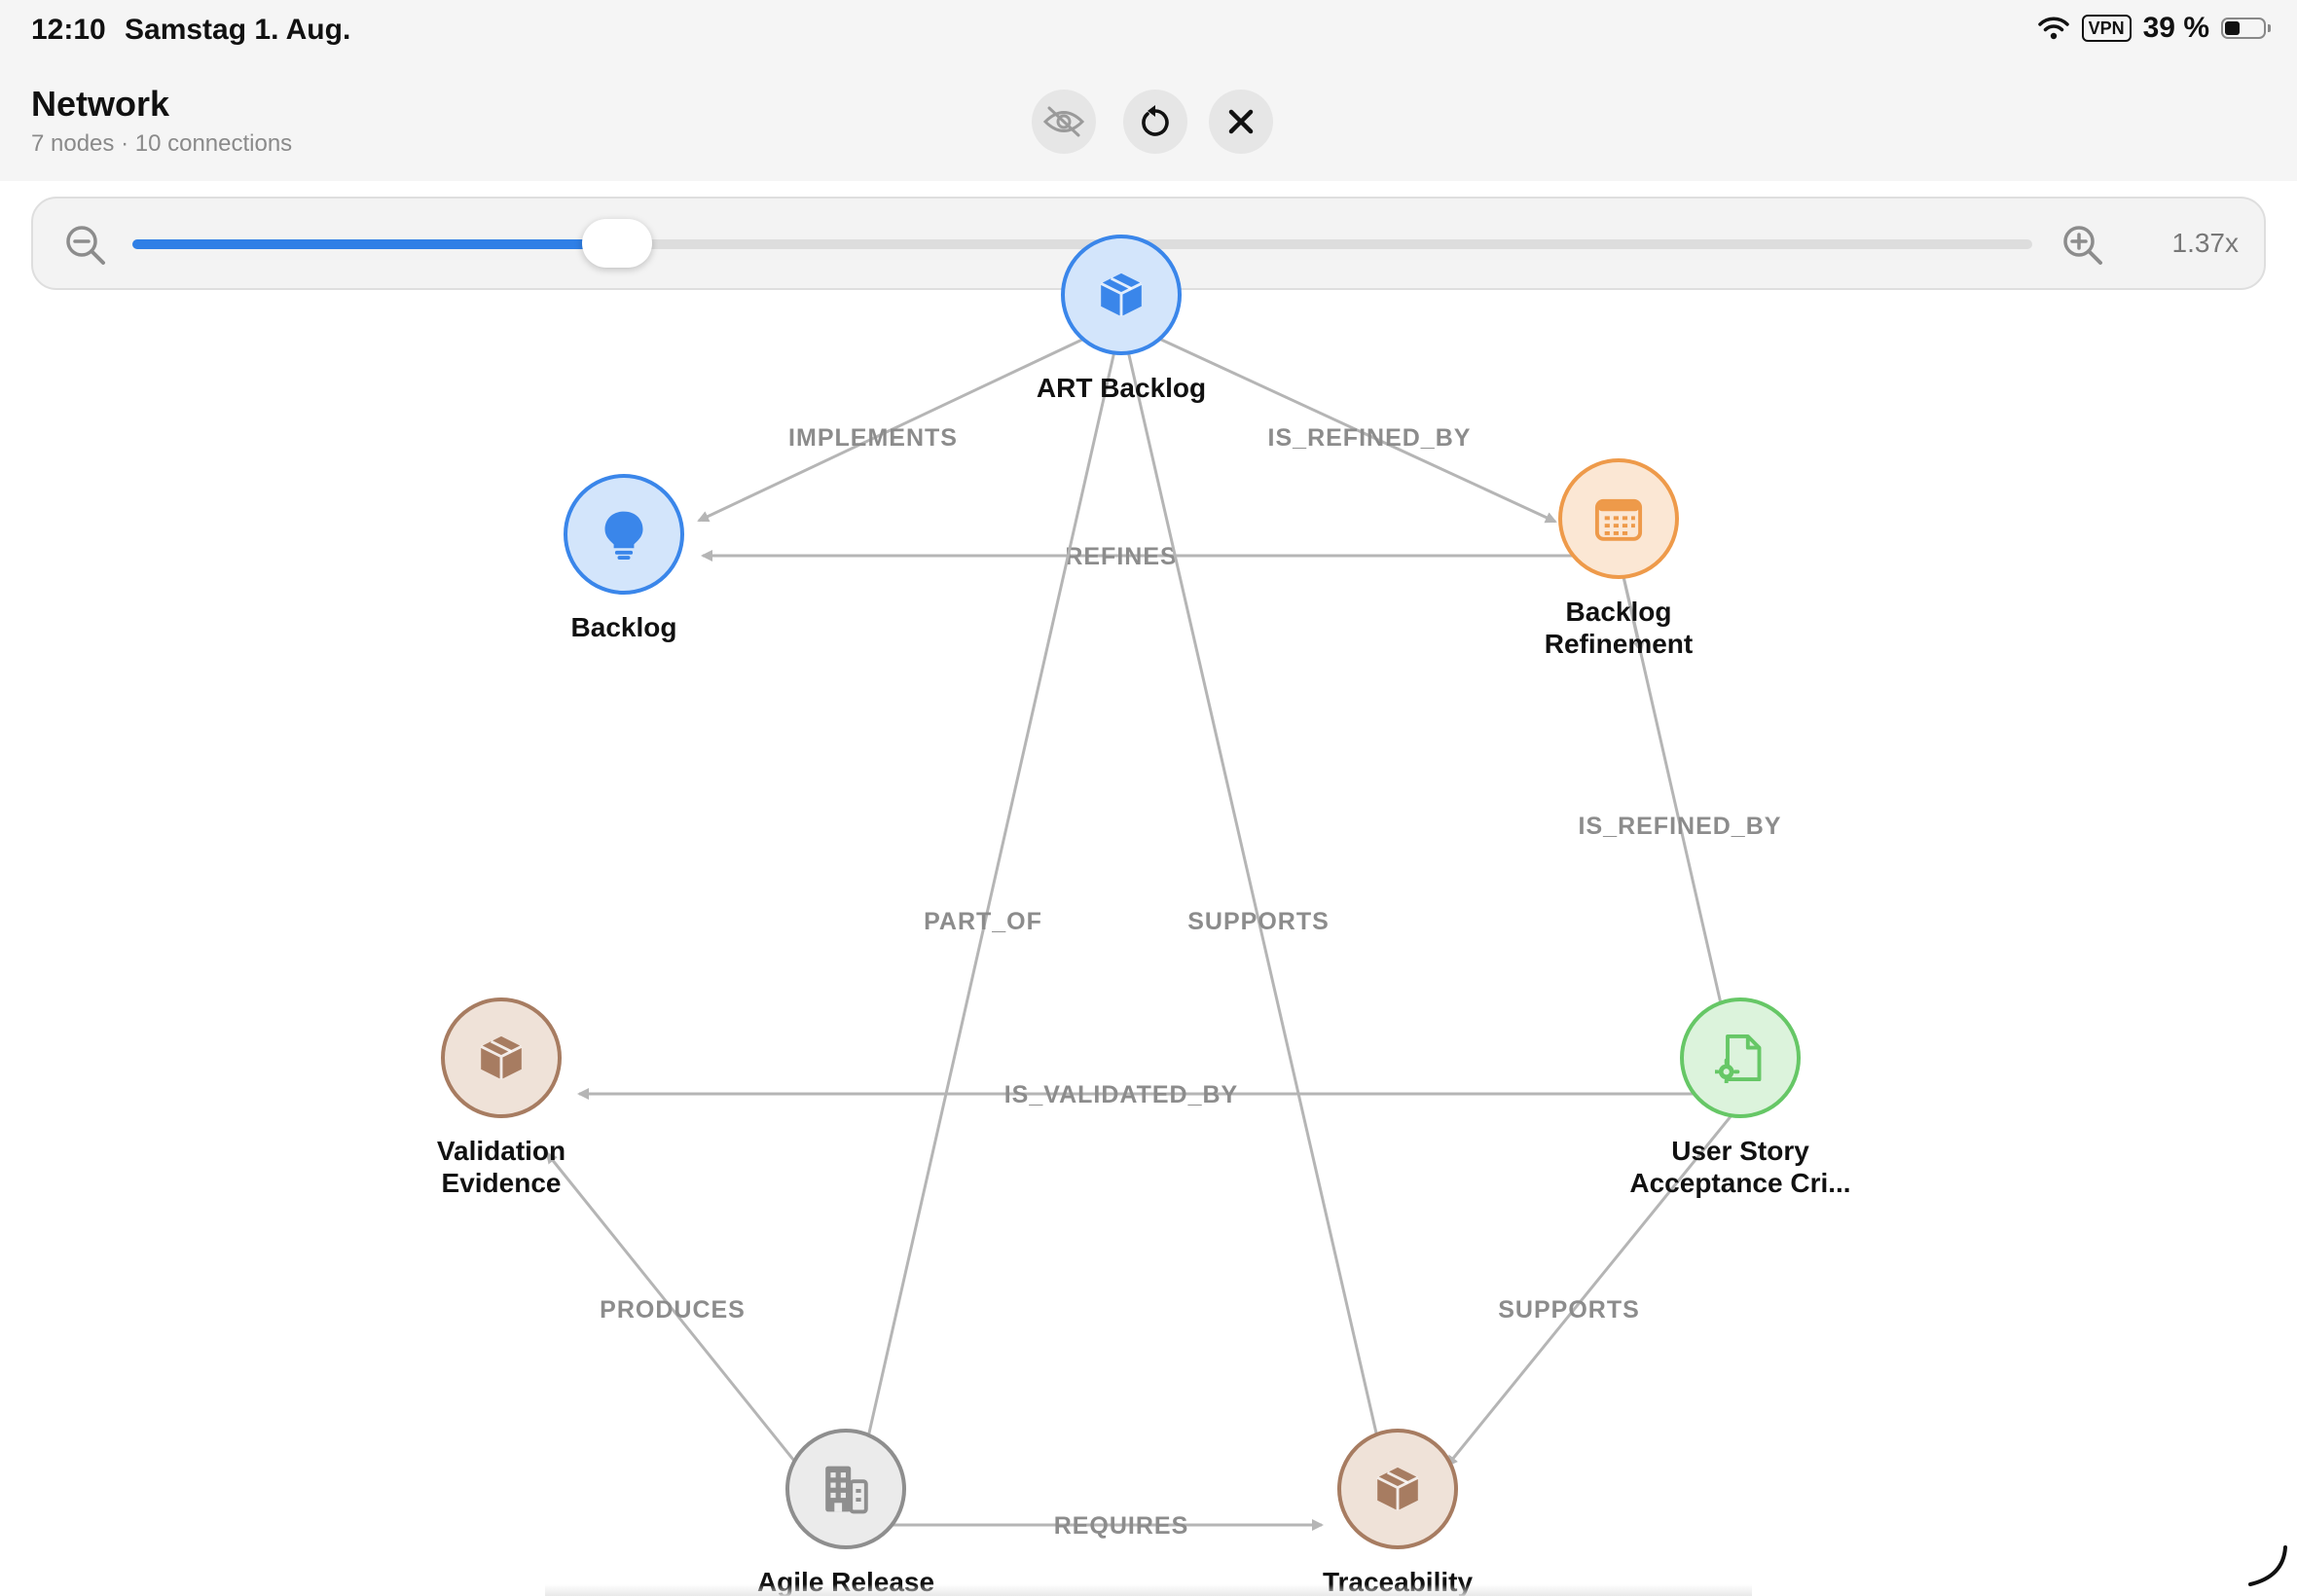  I want to click on node-label: ART Backlog, so click(1121, 388).